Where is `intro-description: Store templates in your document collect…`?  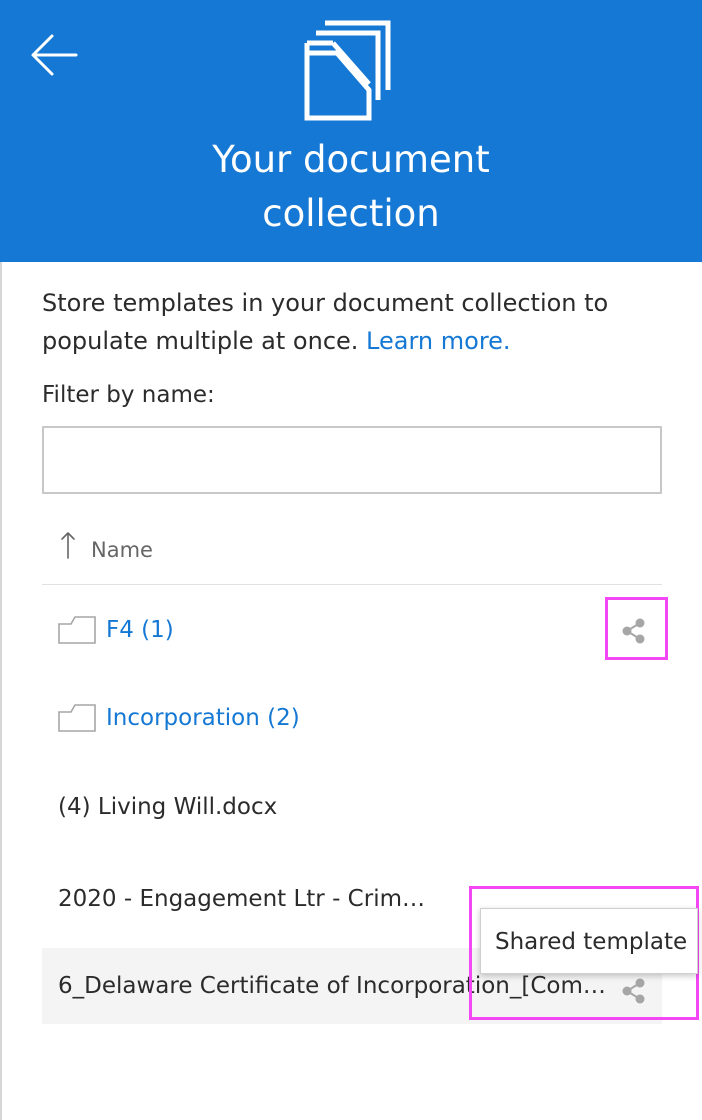 intro-description: Store templates in your document collect… is located at coordinates (325, 322).